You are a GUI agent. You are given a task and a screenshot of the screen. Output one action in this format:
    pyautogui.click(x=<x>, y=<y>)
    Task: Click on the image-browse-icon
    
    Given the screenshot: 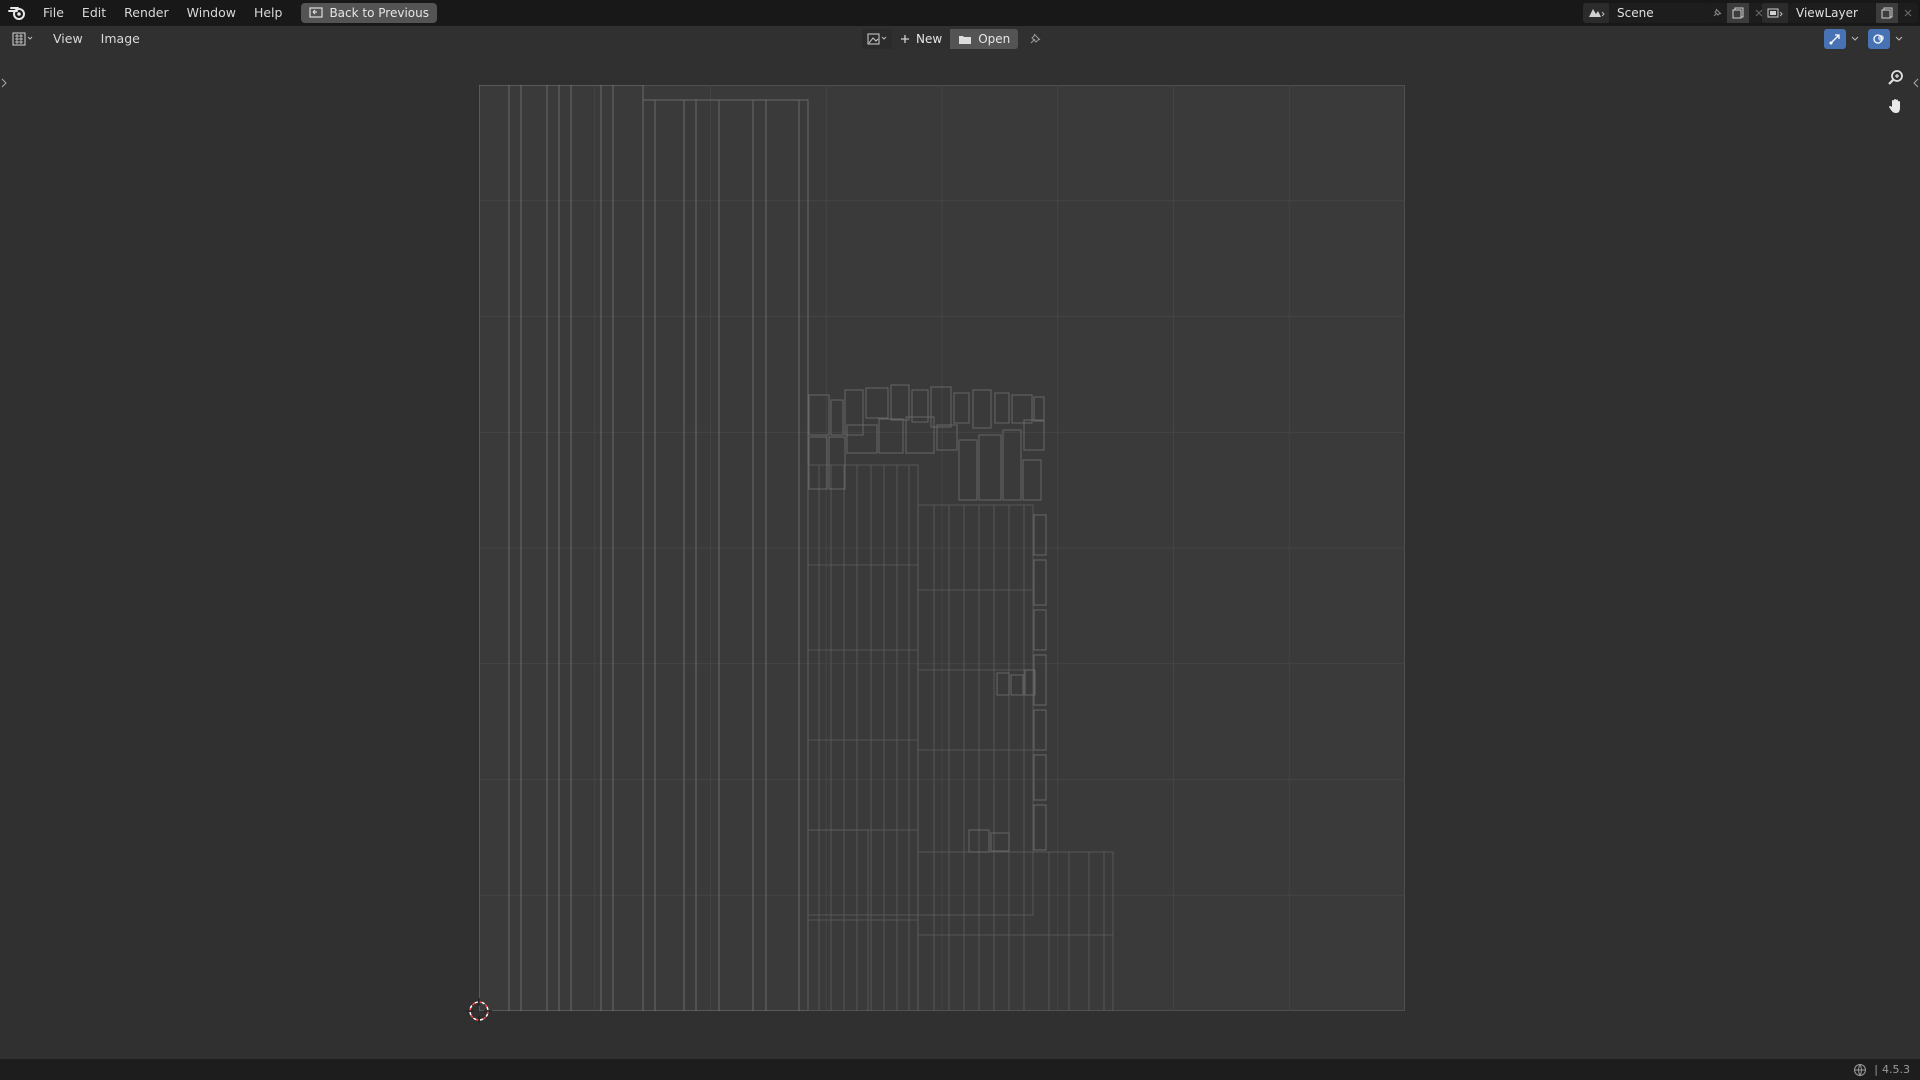 What is the action you would take?
    pyautogui.click(x=877, y=39)
    